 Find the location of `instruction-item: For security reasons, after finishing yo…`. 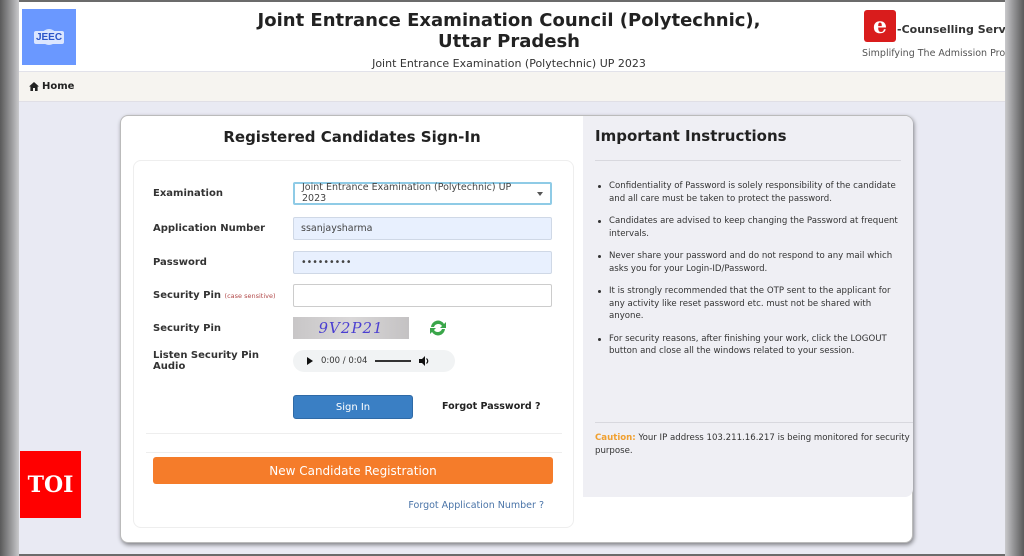

instruction-item: For security reasons, after finishing yo… is located at coordinates (751, 345).